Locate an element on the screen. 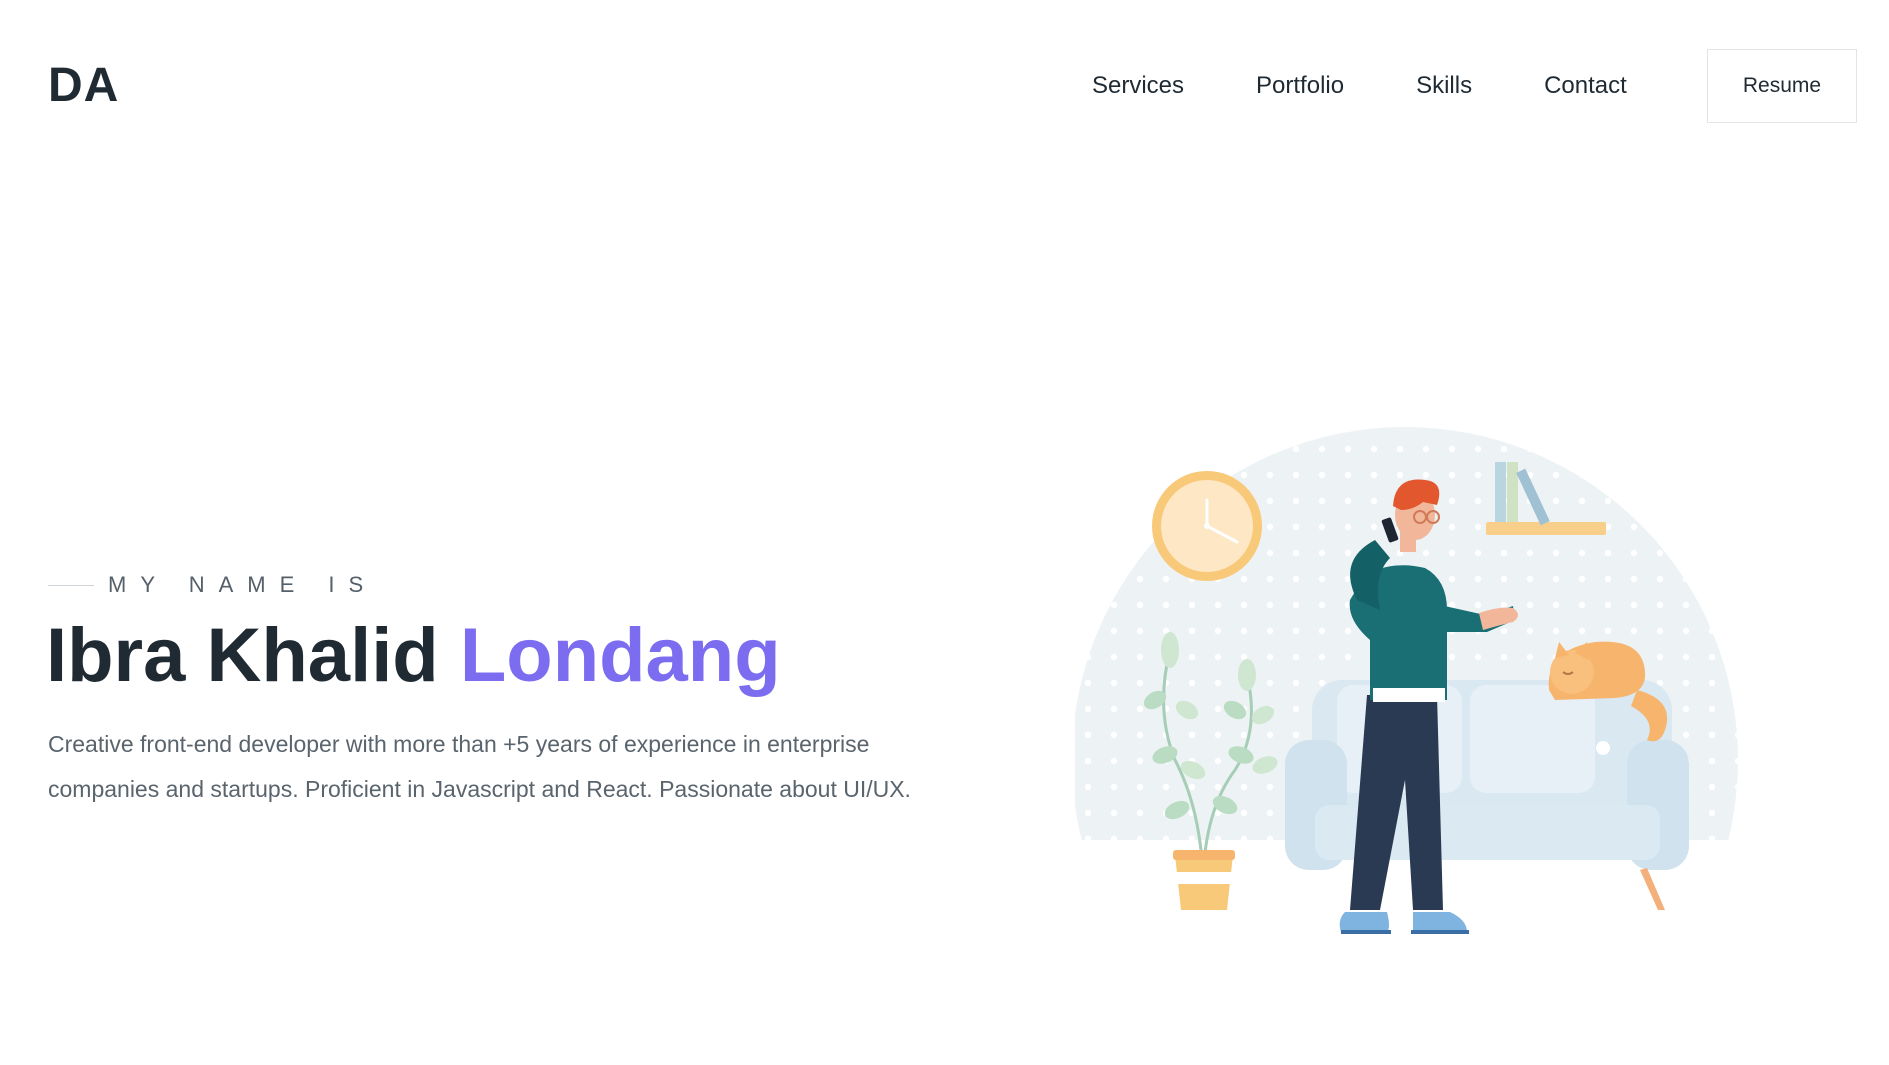  nav-item-services: Services is located at coordinates (1138, 86).